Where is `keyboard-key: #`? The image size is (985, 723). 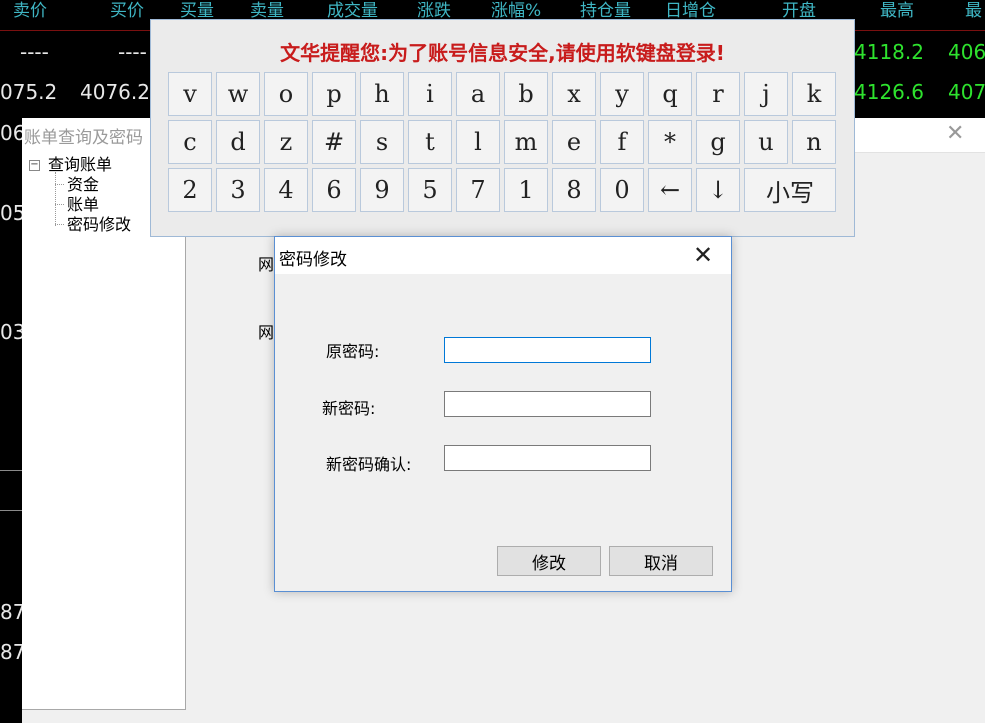 keyboard-key: # is located at coordinates (334, 142).